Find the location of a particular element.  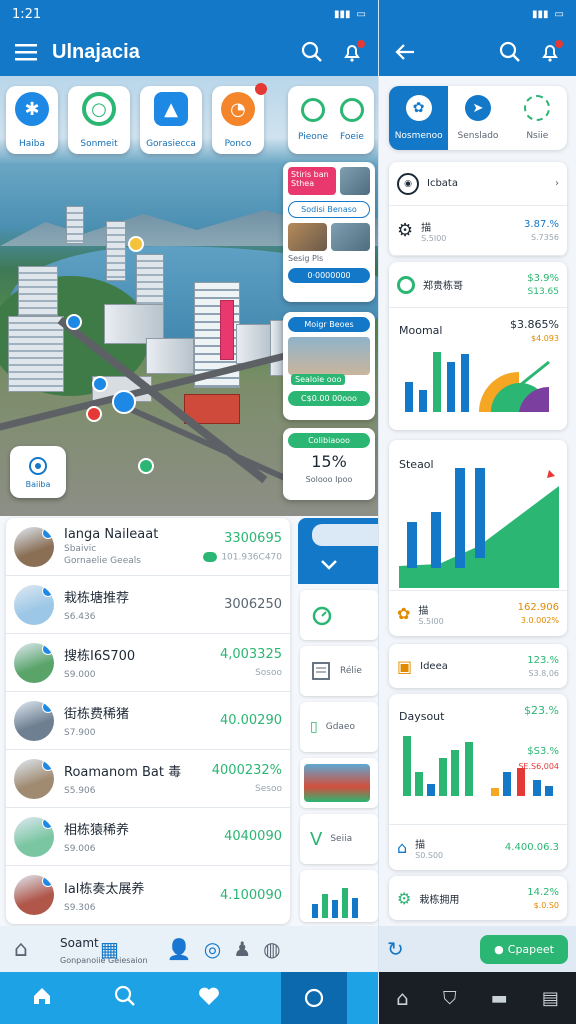

globe-icon: ◍ is located at coordinates (271, 949).